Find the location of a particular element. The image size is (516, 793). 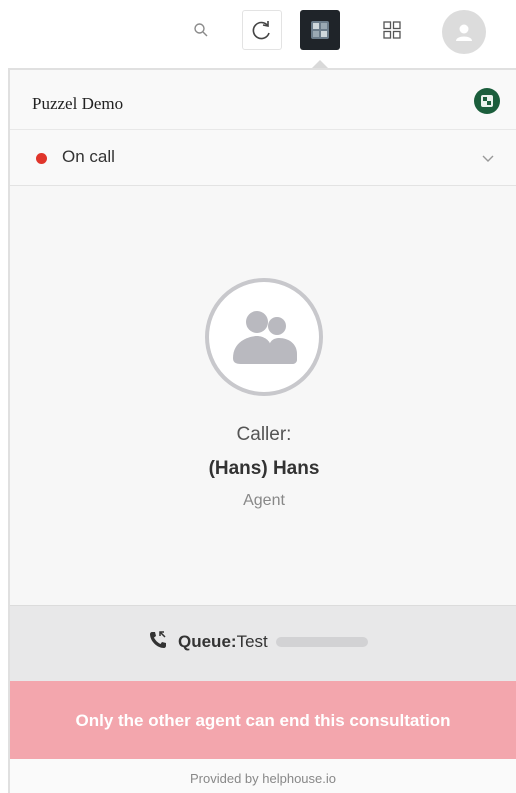

status-dropdown: On call is located at coordinates (263, 158).